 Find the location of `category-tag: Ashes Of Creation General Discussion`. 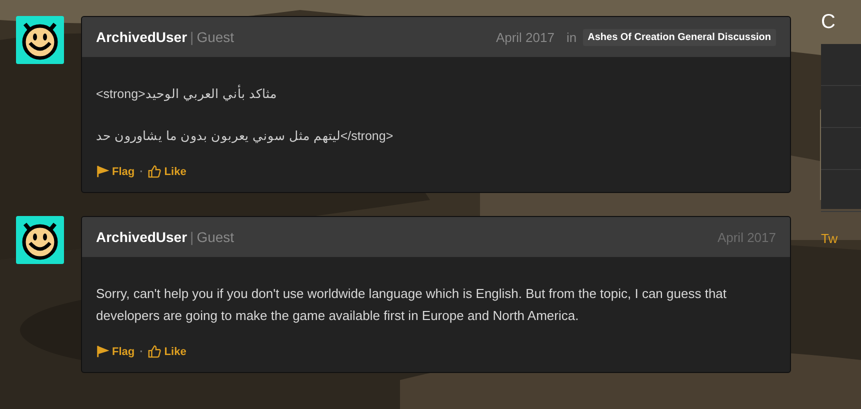

category-tag: Ashes Of Creation General Discussion is located at coordinates (679, 37).